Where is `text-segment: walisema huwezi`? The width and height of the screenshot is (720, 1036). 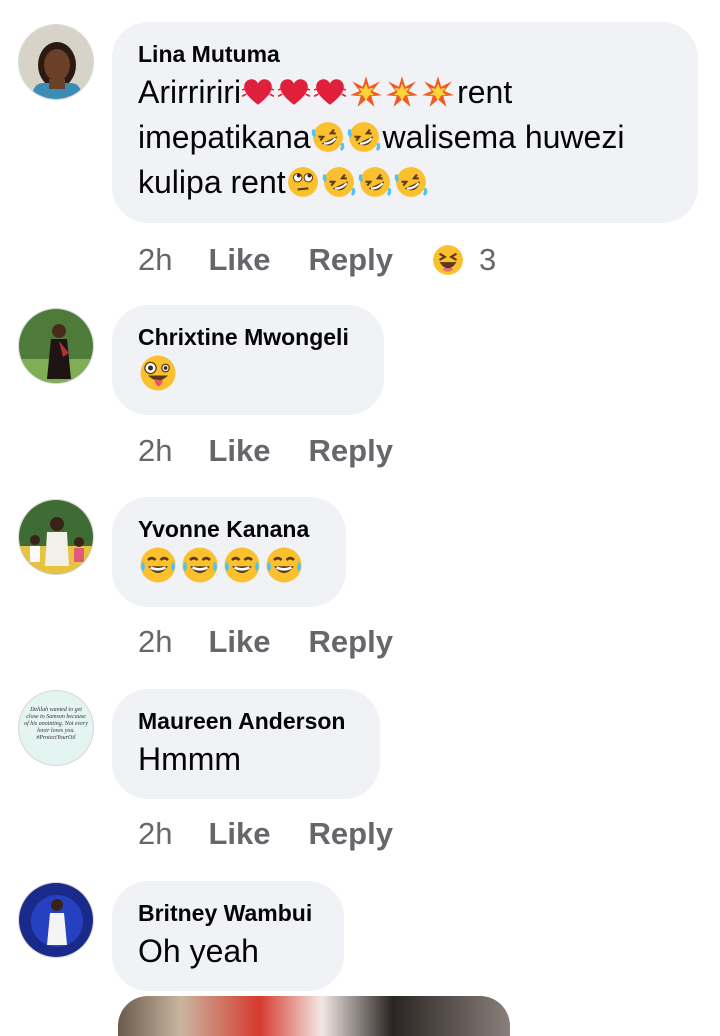
text-segment: walisema huwezi is located at coordinates (503, 137).